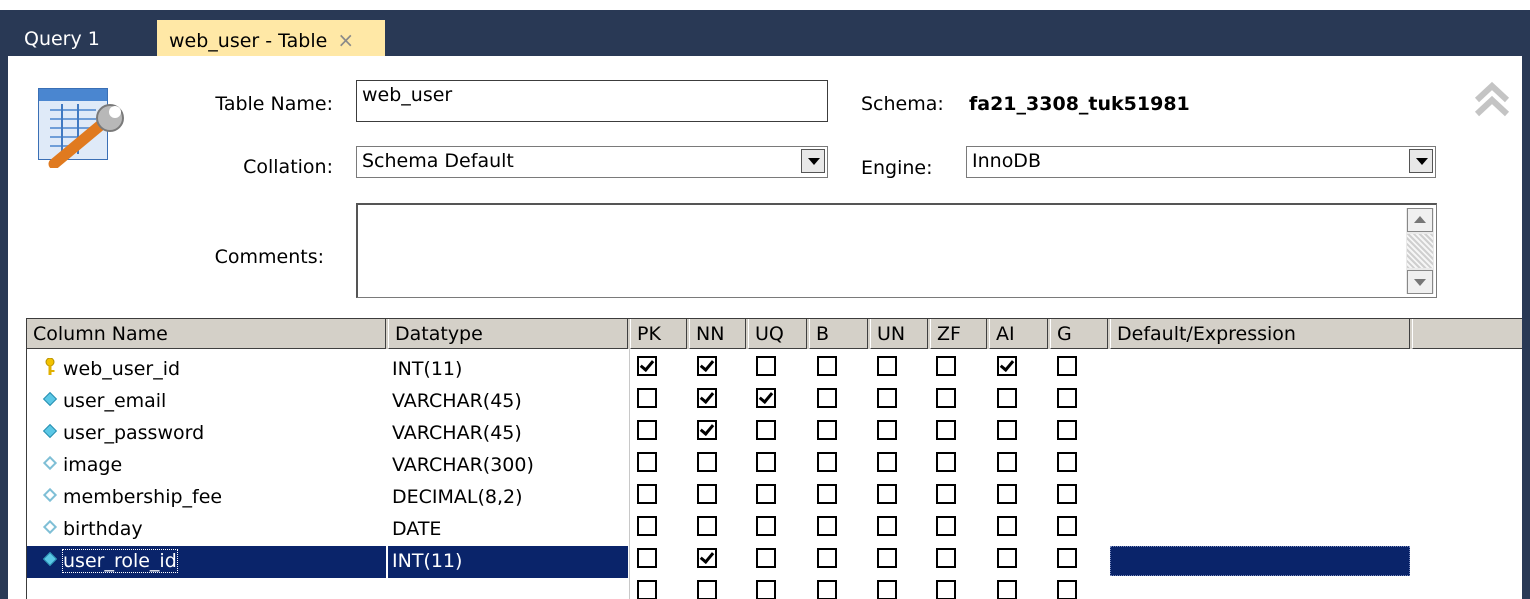  I want to click on header-zf: ZF, so click(958, 334).